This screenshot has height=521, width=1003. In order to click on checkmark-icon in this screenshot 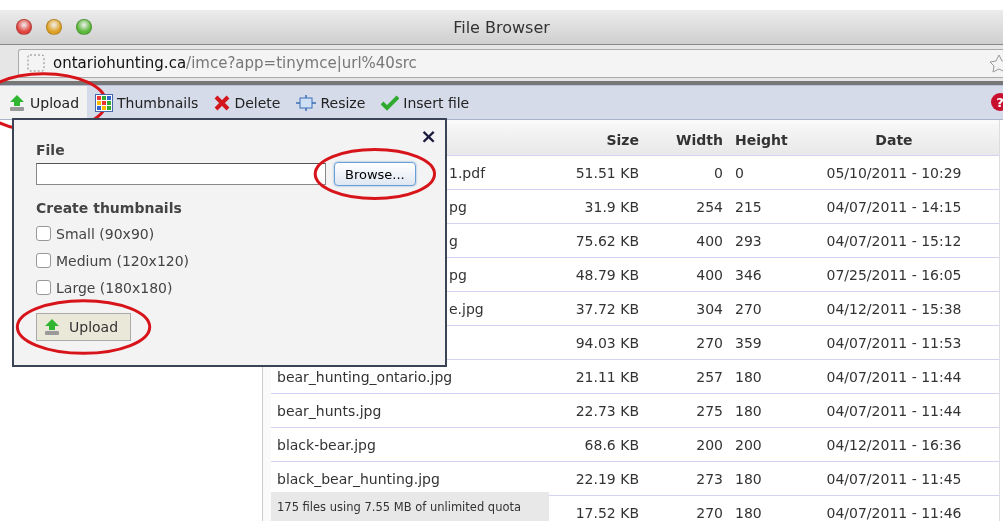, I will do `click(390, 102)`.